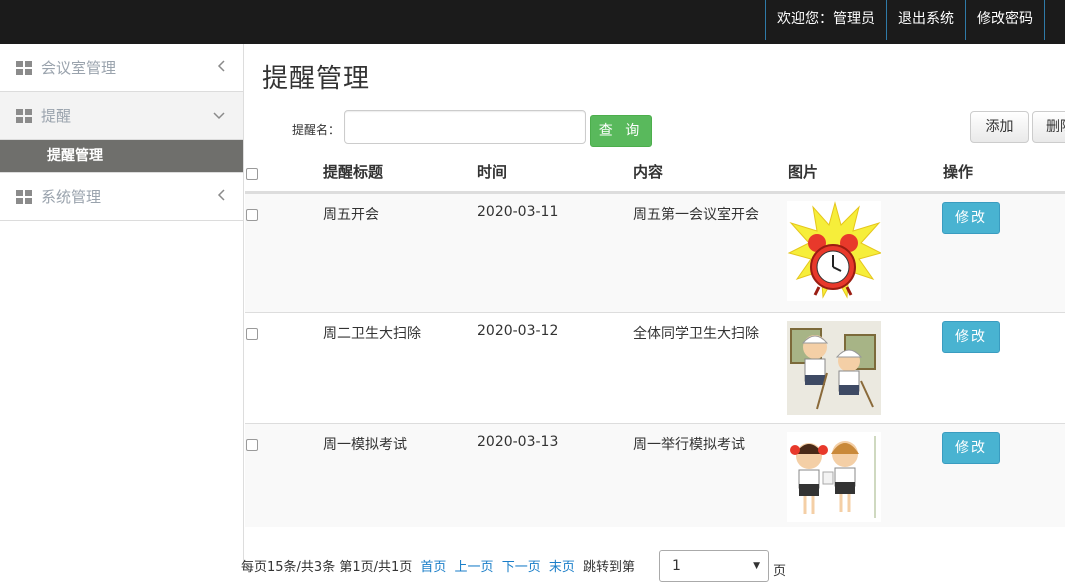 The image size is (1065, 582). I want to click on sidebar-item-meeting-room: 会议室管理, so click(121, 68).